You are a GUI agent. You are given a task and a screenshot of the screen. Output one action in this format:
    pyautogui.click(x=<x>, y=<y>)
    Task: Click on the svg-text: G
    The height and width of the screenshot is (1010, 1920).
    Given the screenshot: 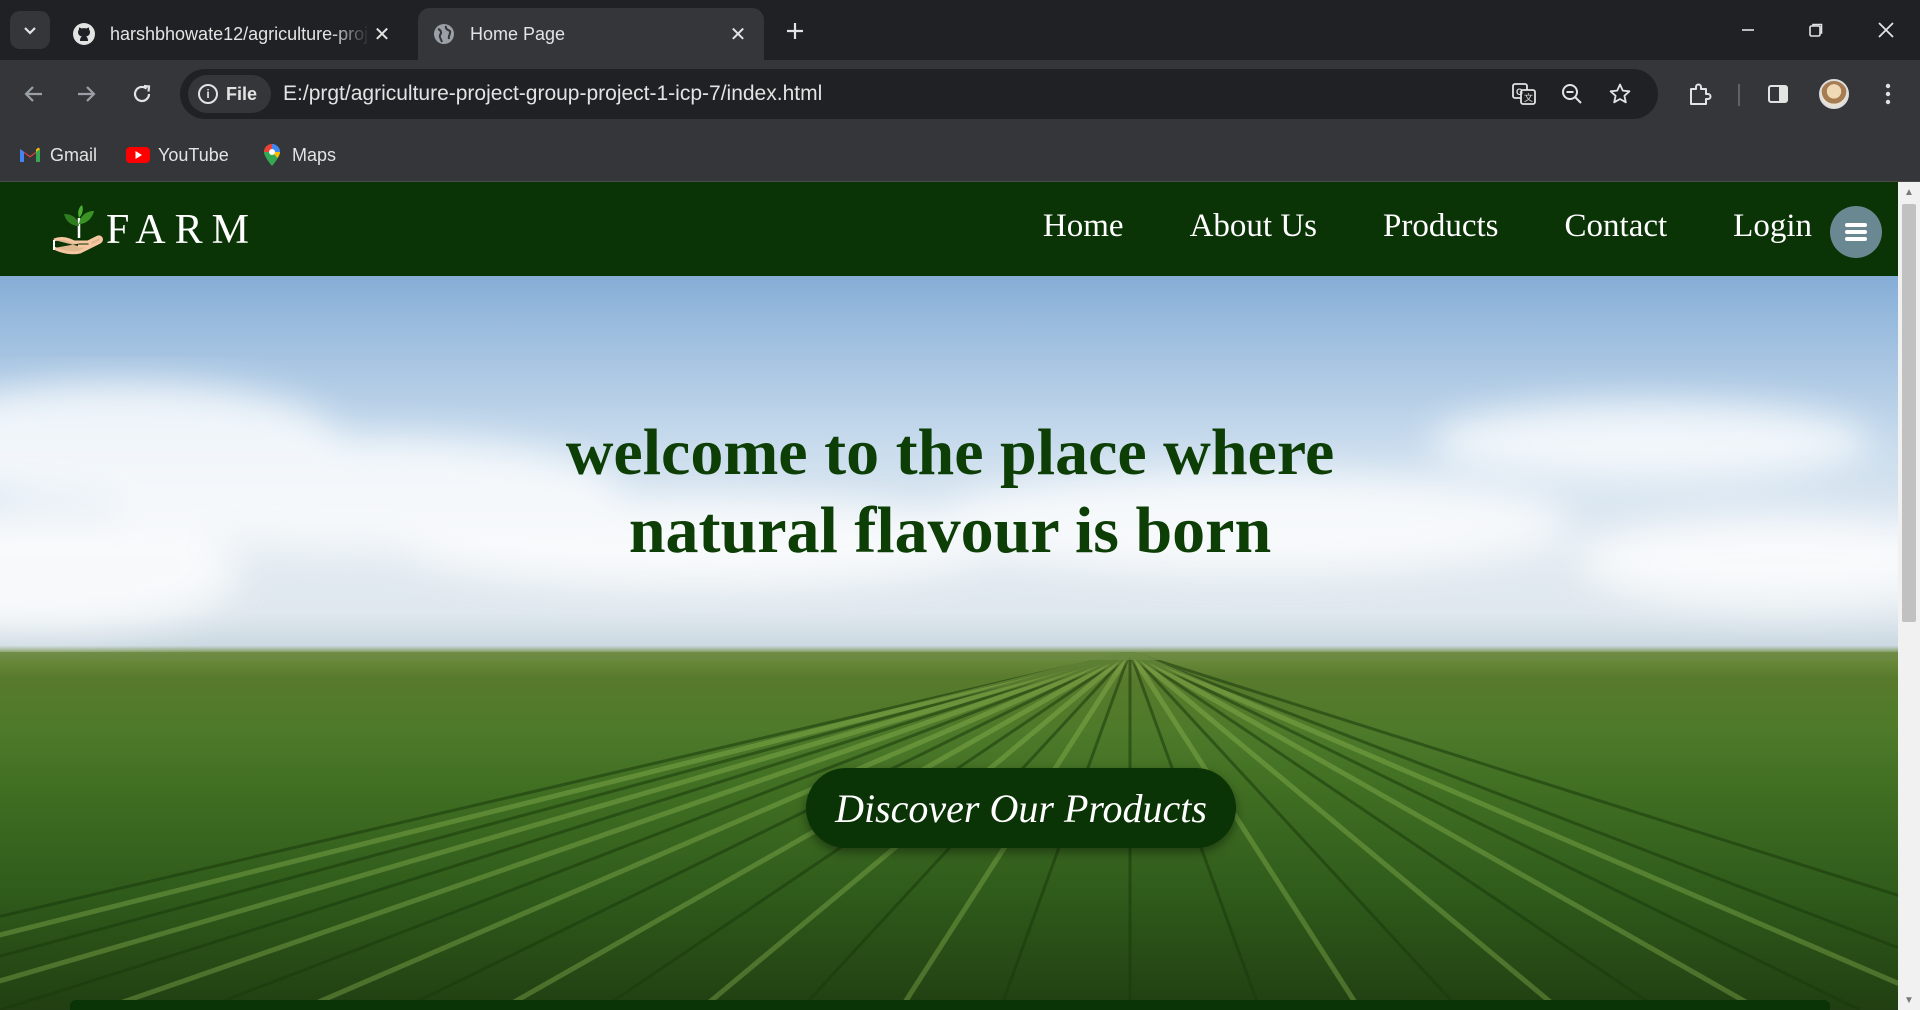 What is the action you would take?
    pyautogui.click(x=1519, y=92)
    